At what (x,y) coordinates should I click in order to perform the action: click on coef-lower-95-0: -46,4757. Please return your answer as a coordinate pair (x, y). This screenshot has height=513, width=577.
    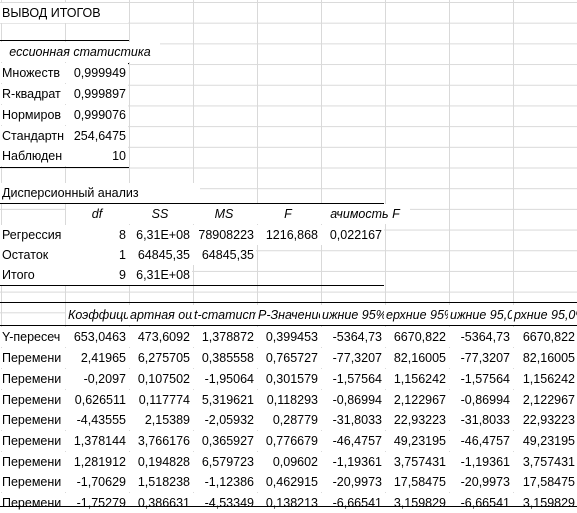
    Looking at the image, I should click on (480, 441).